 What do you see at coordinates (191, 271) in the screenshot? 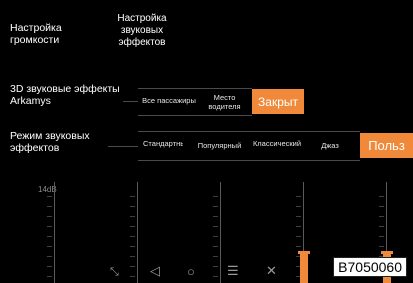
I see `home-icon: ○` at bounding box center [191, 271].